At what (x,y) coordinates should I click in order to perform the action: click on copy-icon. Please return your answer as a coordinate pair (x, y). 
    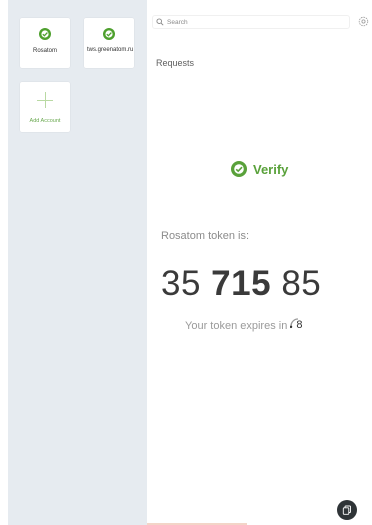
    Looking at the image, I should click on (346, 510).